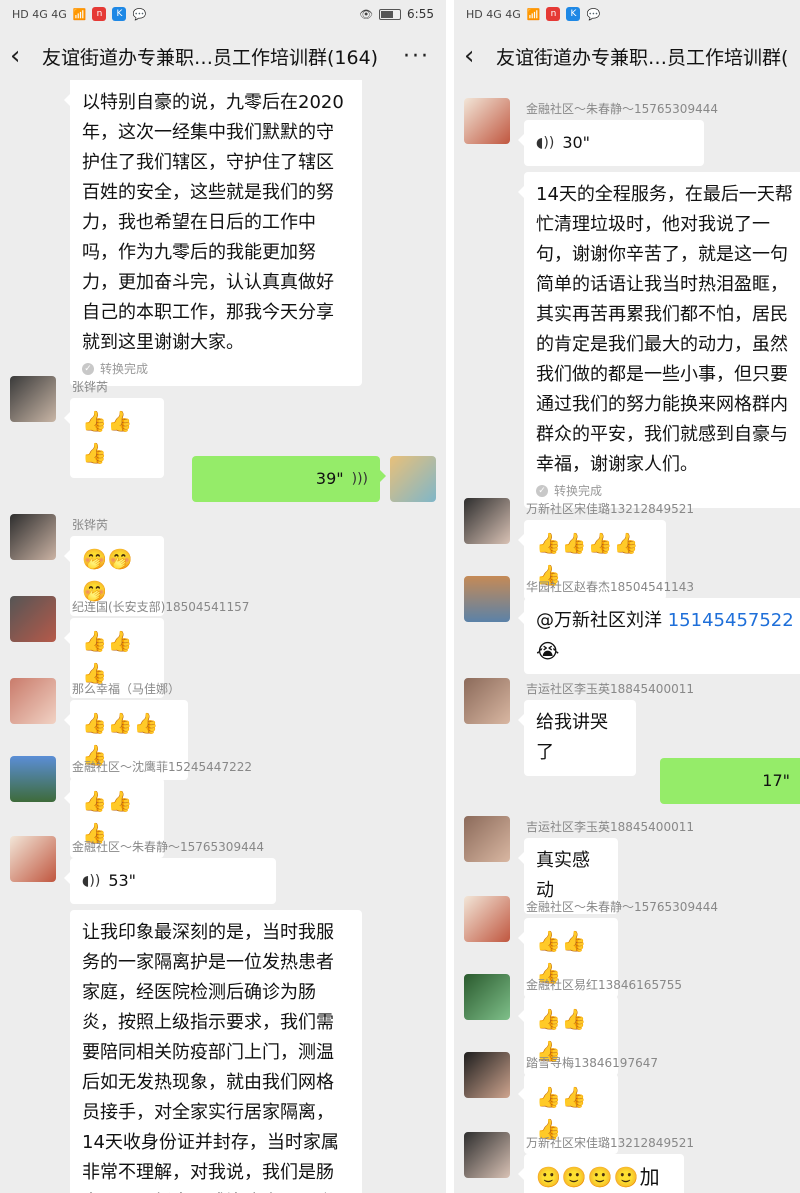  Describe the element at coordinates (604, 985) in the screenshot. I see `sender-name: 金融社区易红13846165755` at that location.